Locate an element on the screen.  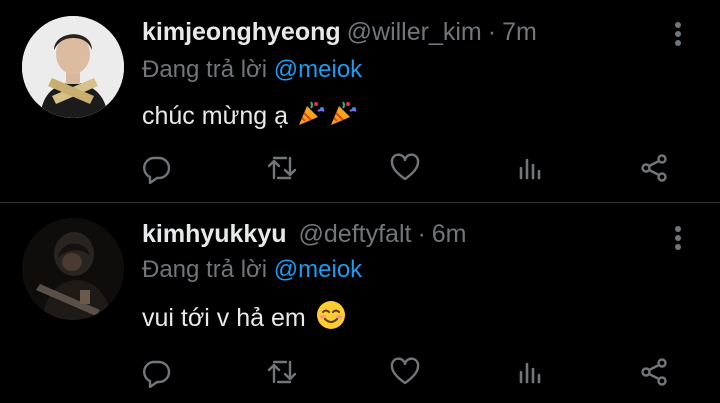
tweet-body: vui tới v hả em is located at coordinates (224, 318).